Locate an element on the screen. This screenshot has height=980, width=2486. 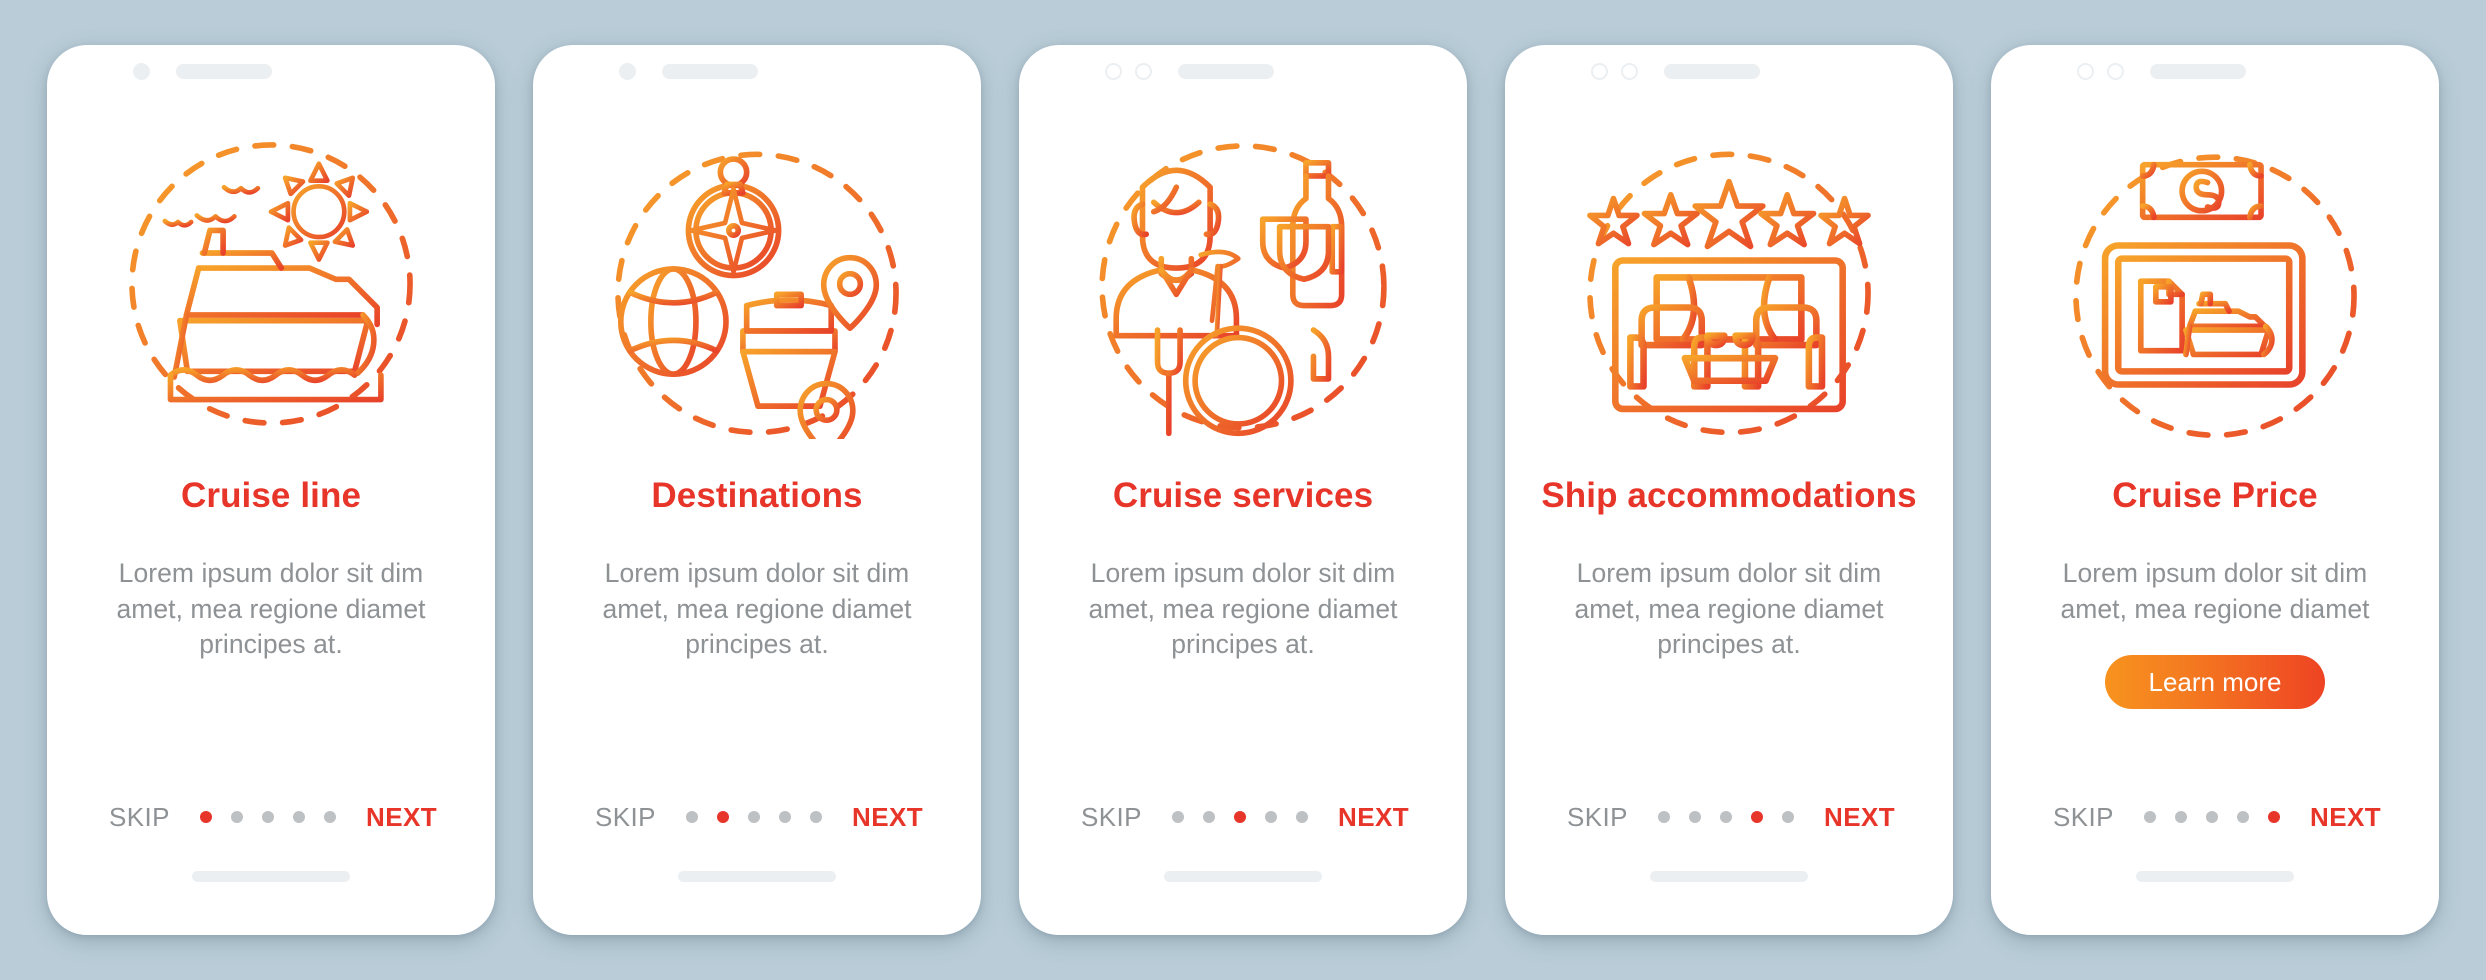
step-dot-2-active is located at coordinates (722, 817).